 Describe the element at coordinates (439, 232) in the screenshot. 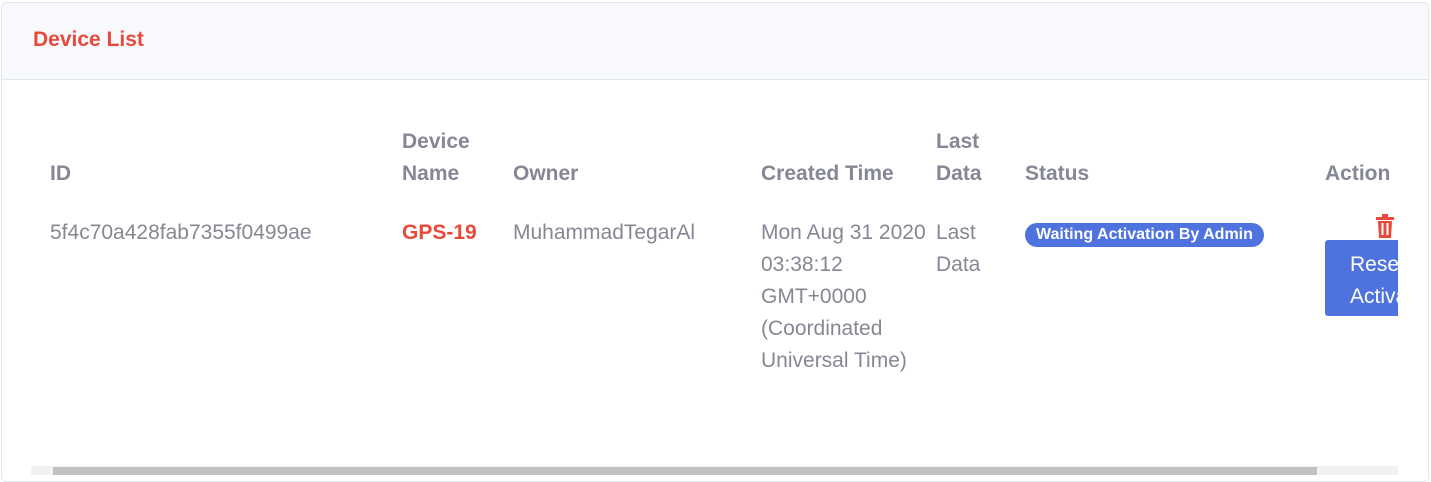

I see `cell-device-name: GPS-19` at that location.